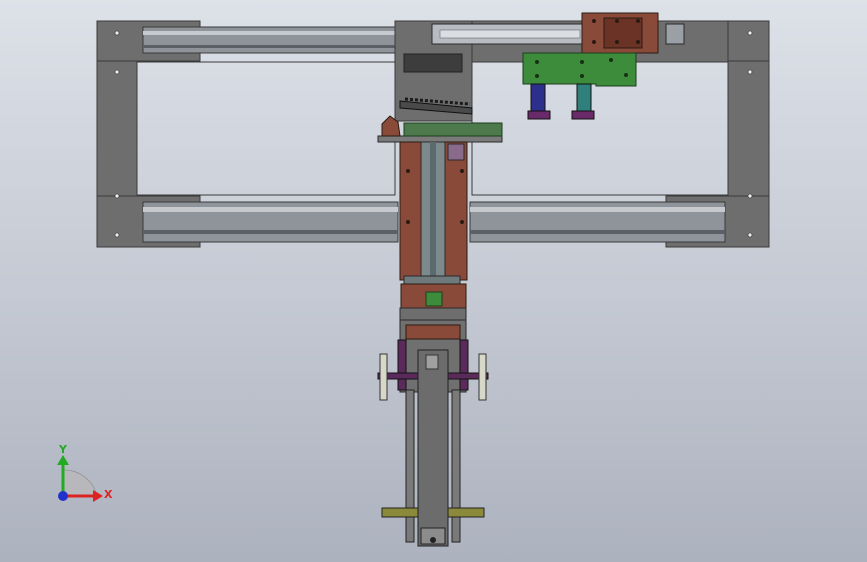  What do you see at coordinates (466, 512) in the screenshot?
I see `olive-clamp-right` at bounding box center [466, 512].